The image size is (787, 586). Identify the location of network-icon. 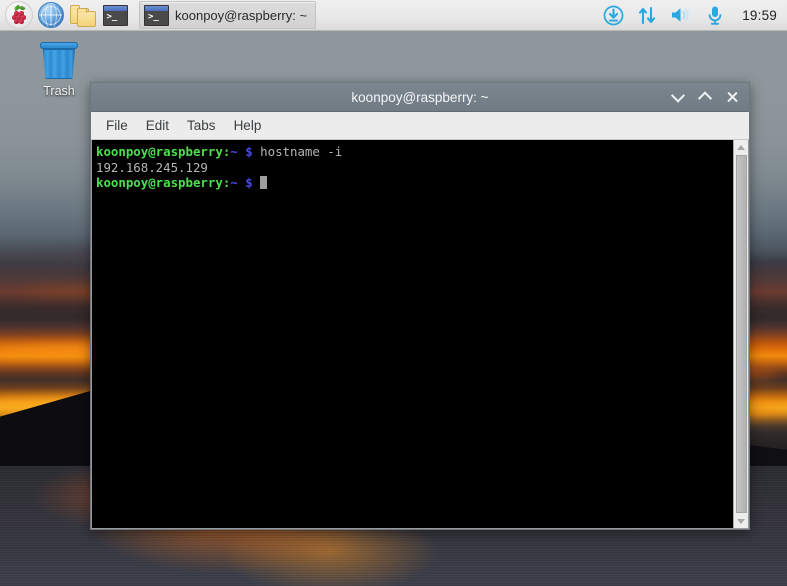
(647, 15).